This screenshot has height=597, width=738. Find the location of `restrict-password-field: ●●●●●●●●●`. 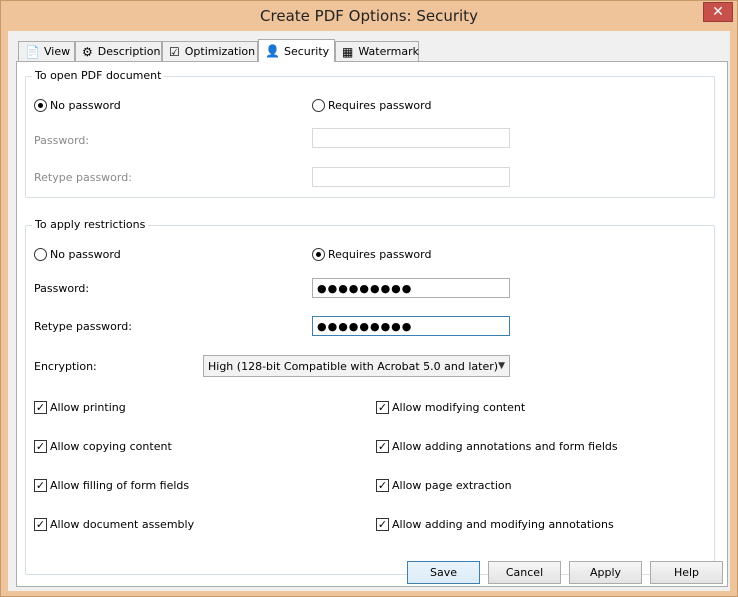

restrict-password-field: ●●●●●●●●● is located at coordinates (411, 288).